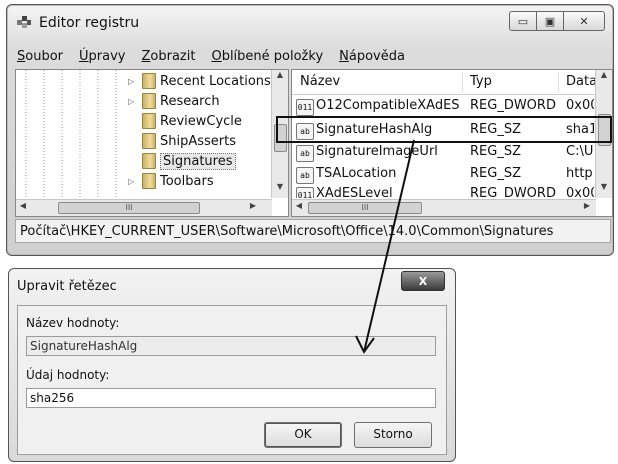 This screenshot has height=464, width=618. Describe the element at coordinates (40, 57) in the screenshot. I see `menu-soubor: Soubor` at that location.